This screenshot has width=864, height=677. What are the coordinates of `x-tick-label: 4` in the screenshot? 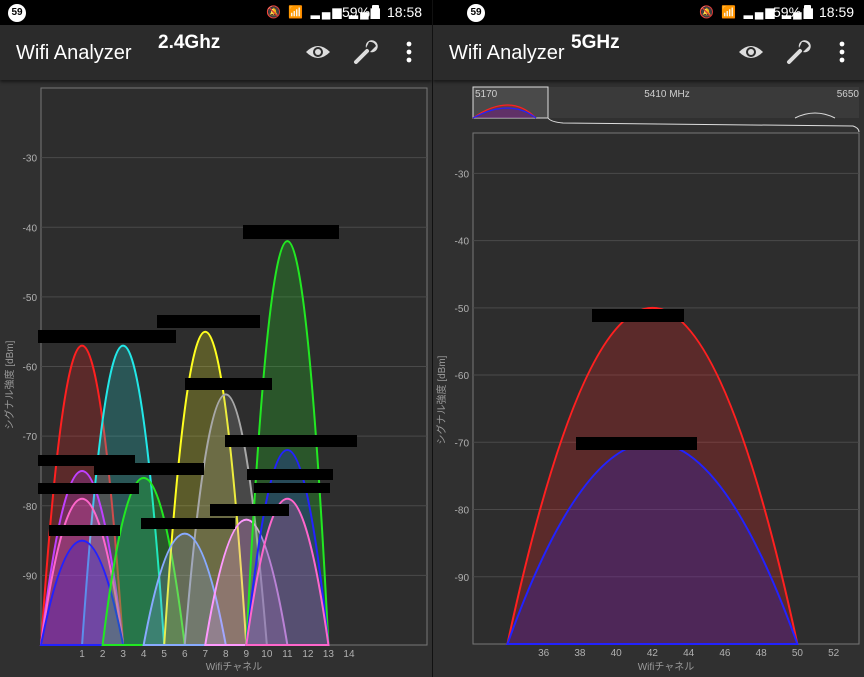 It's located at (144, 654).